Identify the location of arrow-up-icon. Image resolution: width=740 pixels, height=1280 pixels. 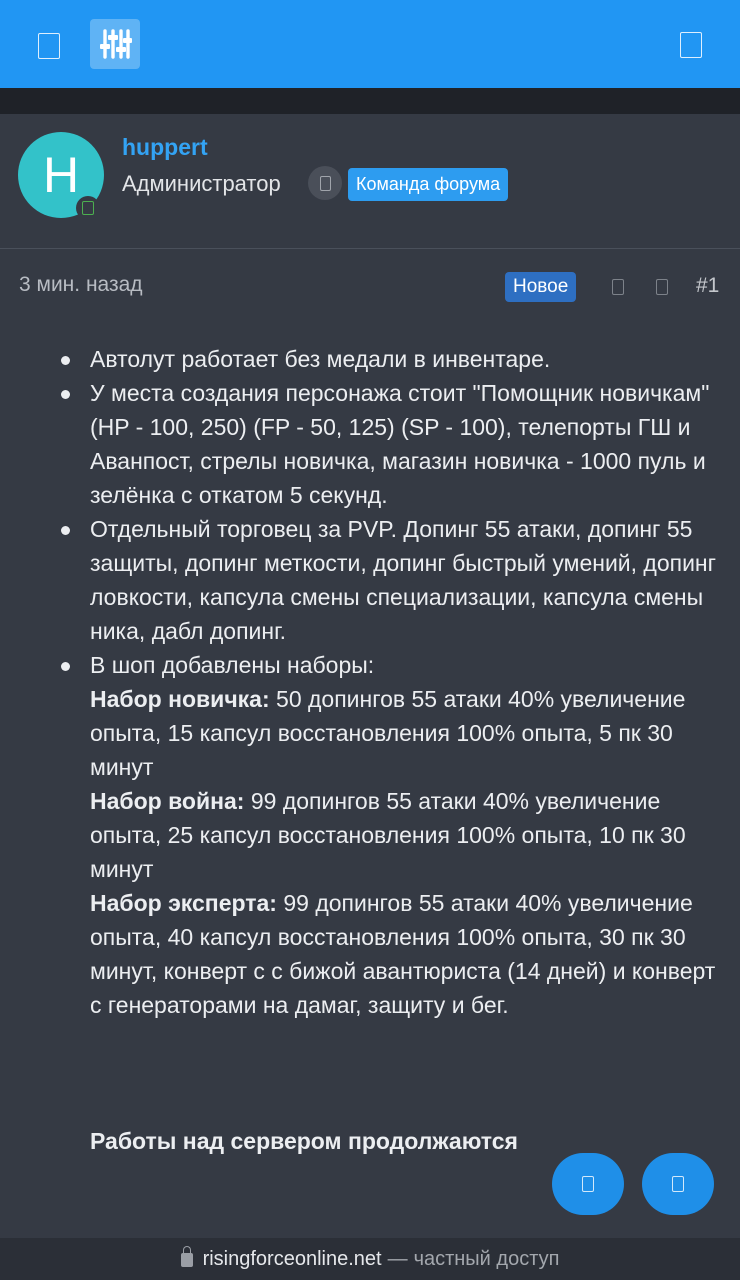
(588, 1184).